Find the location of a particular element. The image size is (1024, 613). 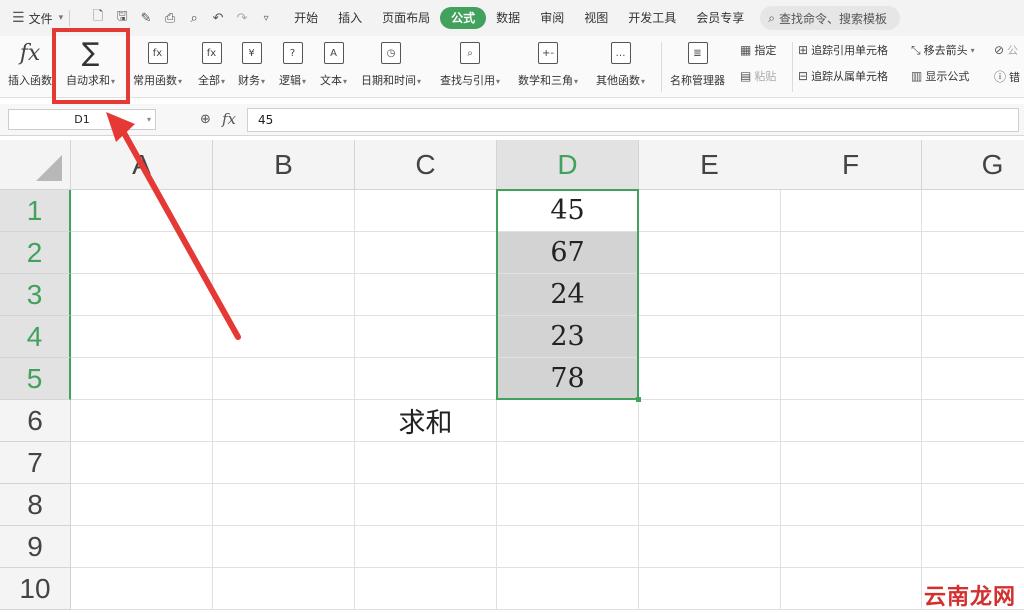

tab-page-layout: 页面布局 is located at coordinates (406, 18).